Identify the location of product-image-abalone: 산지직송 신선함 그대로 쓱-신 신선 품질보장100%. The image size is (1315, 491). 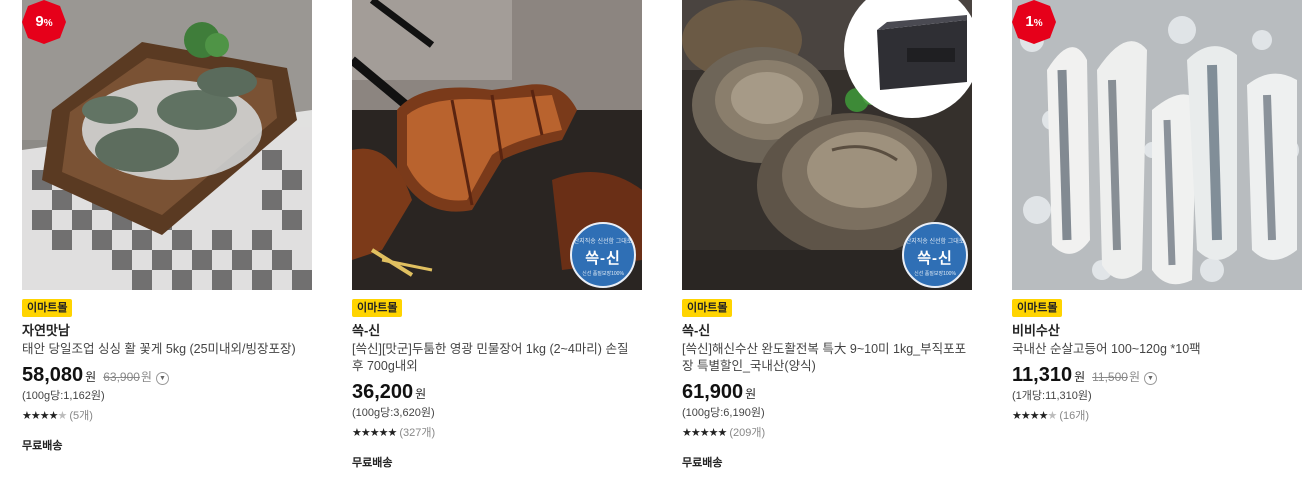
(827, 145).